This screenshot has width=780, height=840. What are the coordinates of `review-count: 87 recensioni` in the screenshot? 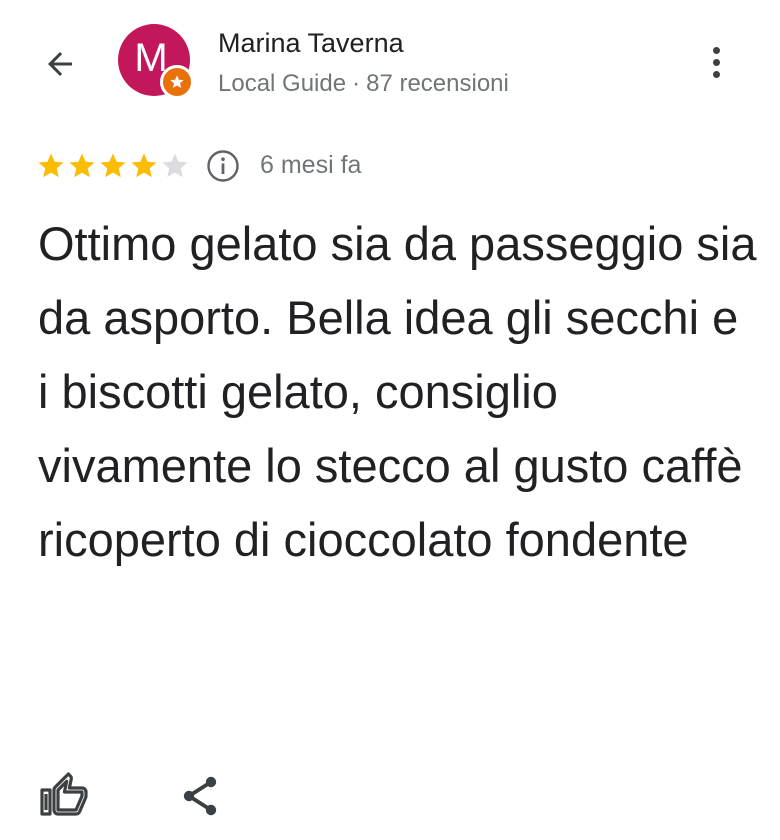 It's located at (437, 83).